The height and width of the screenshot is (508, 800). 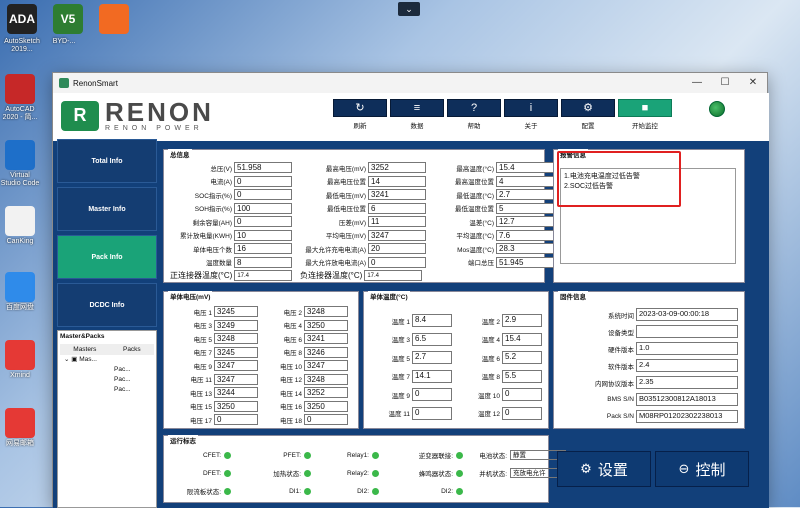 I want to click on summary-field-value: 2.7, so click(x=525, y=194).